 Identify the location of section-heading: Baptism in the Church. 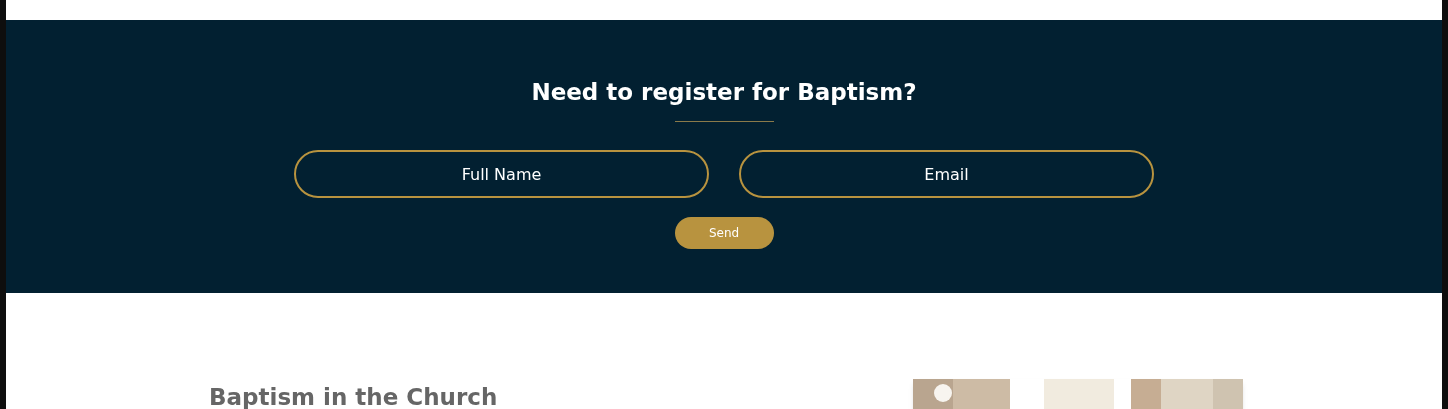
(354, 396).